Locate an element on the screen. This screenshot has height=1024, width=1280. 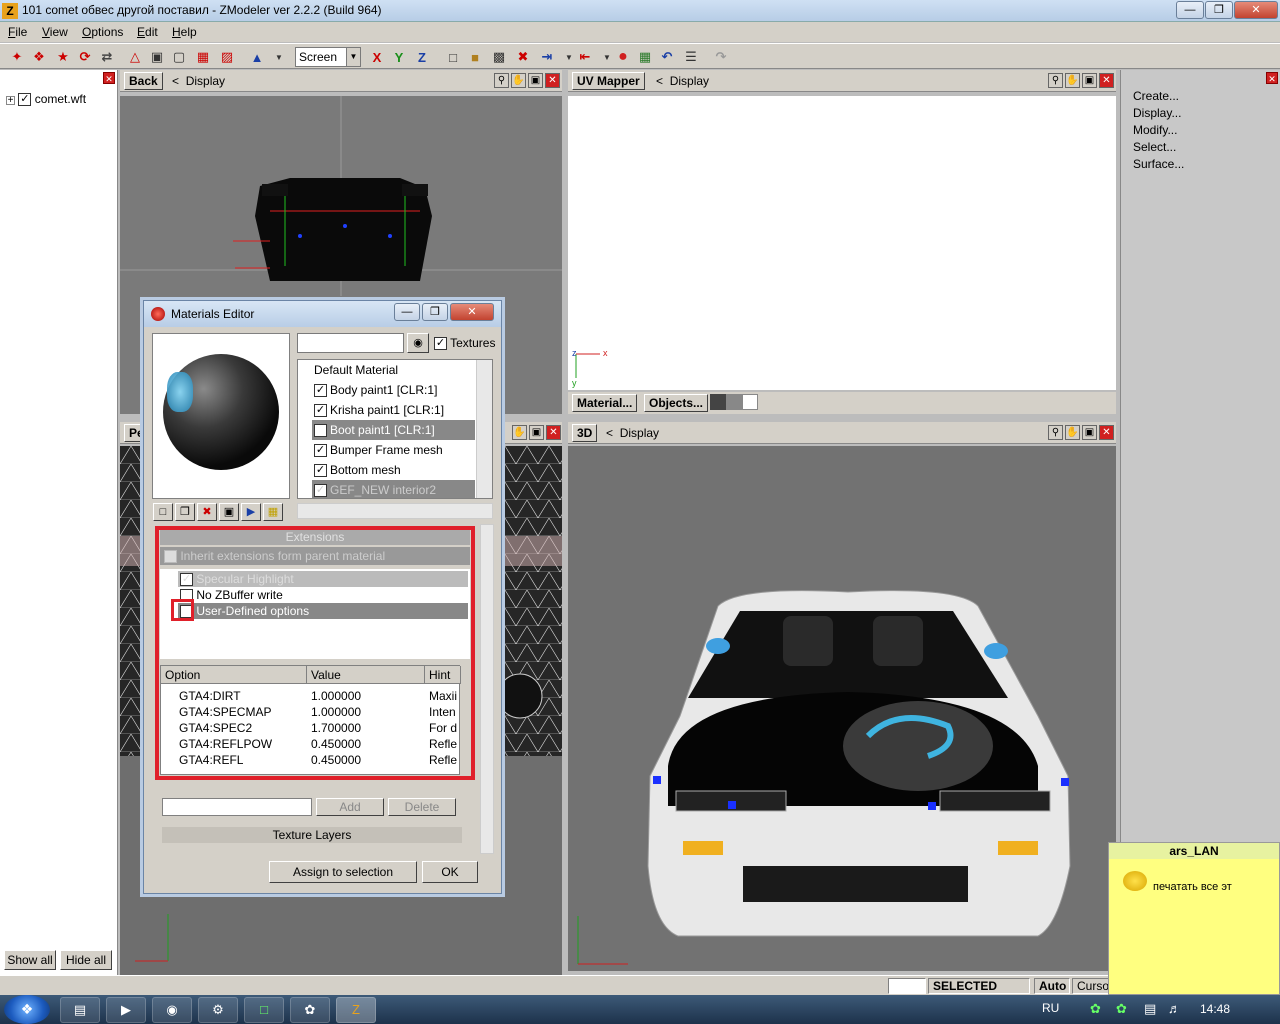
language-indicator: RU is located at coordinates (1050, 1008).